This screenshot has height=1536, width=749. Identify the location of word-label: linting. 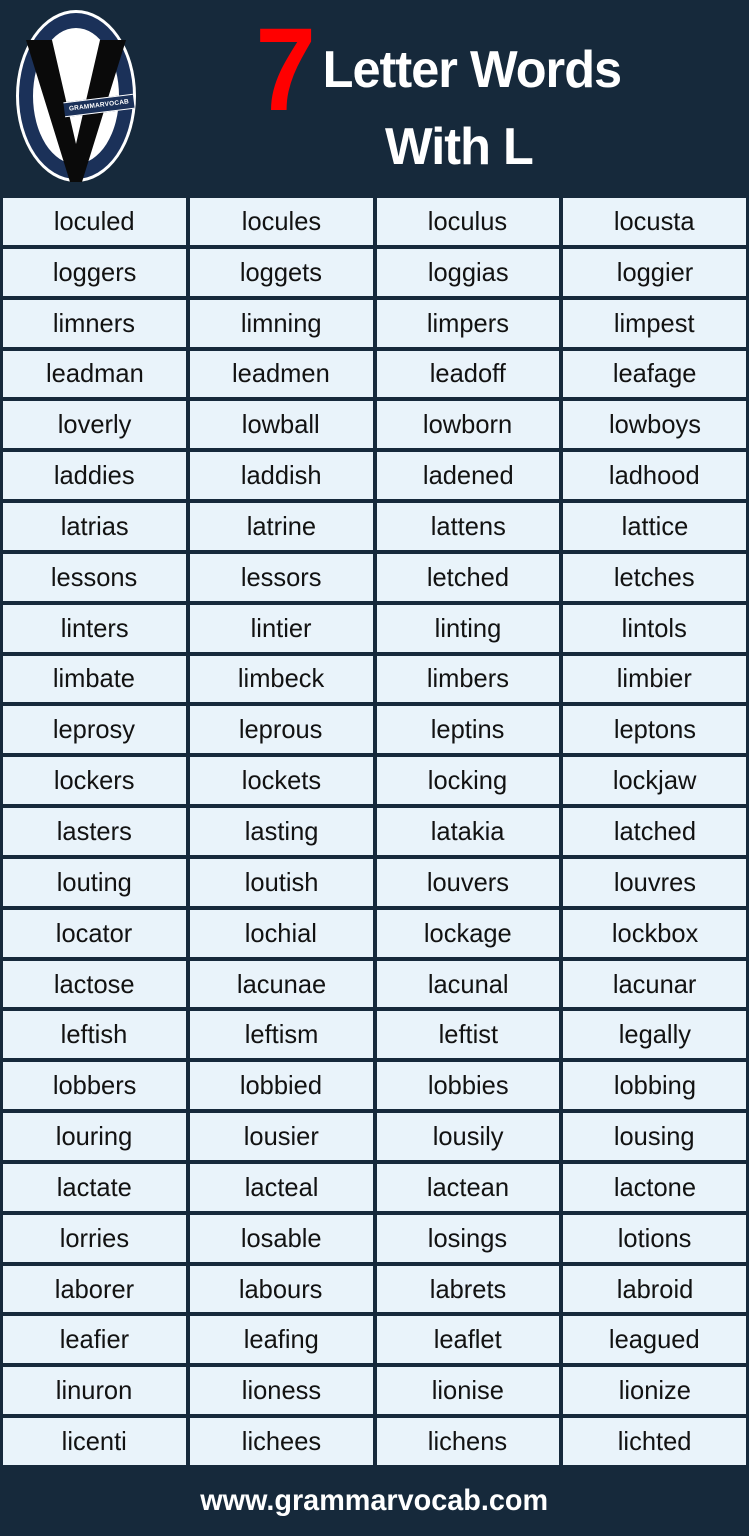
(468, 627).